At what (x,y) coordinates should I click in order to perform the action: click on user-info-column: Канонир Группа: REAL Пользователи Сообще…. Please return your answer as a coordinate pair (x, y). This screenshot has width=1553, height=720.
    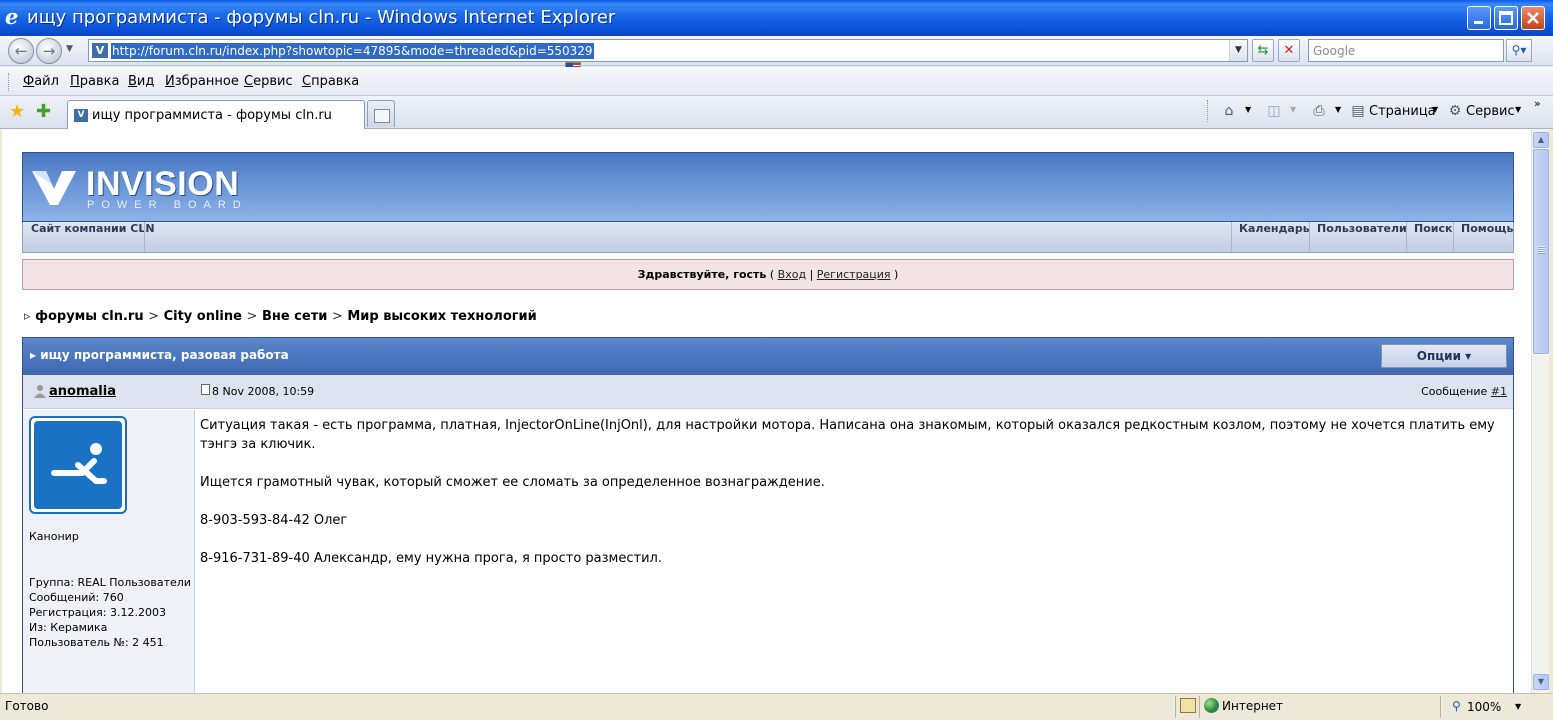
    Looking at the image, I should click on (109, 551).